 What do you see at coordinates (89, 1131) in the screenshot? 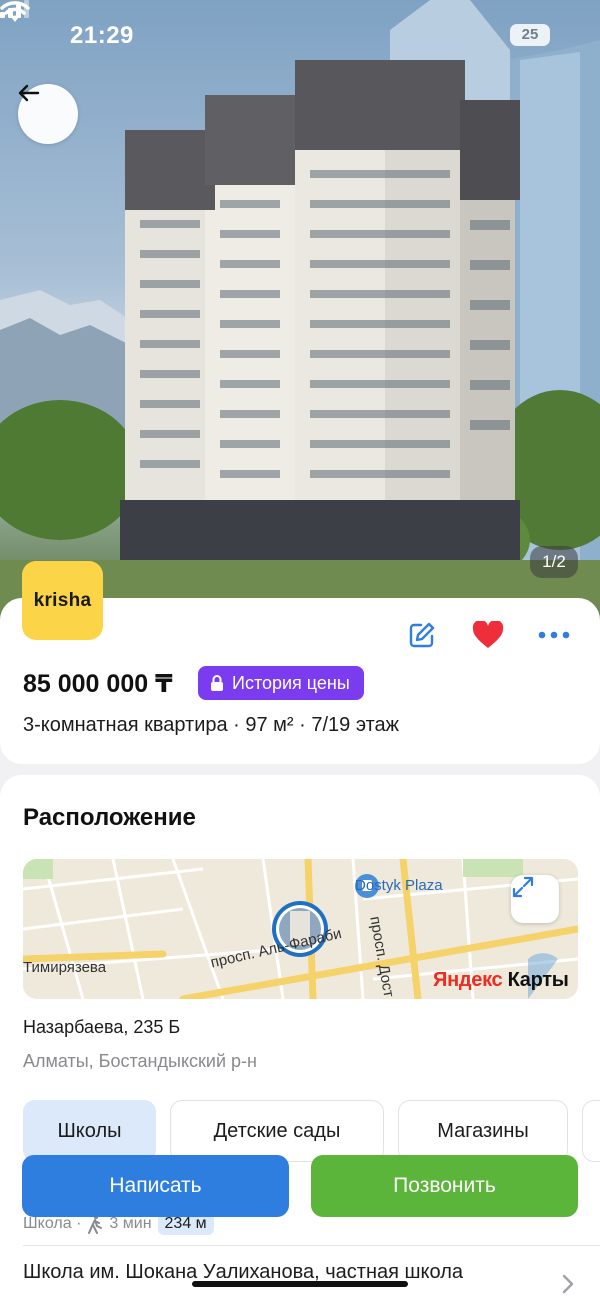
I see `tab-schools: Школы` at bounding box center [89, 1131].